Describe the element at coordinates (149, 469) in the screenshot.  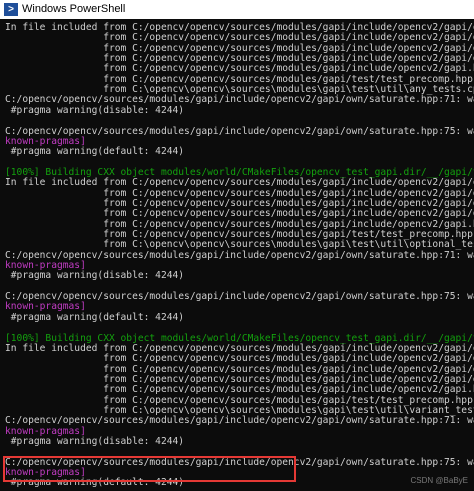
I see `highlight-box` at that location.